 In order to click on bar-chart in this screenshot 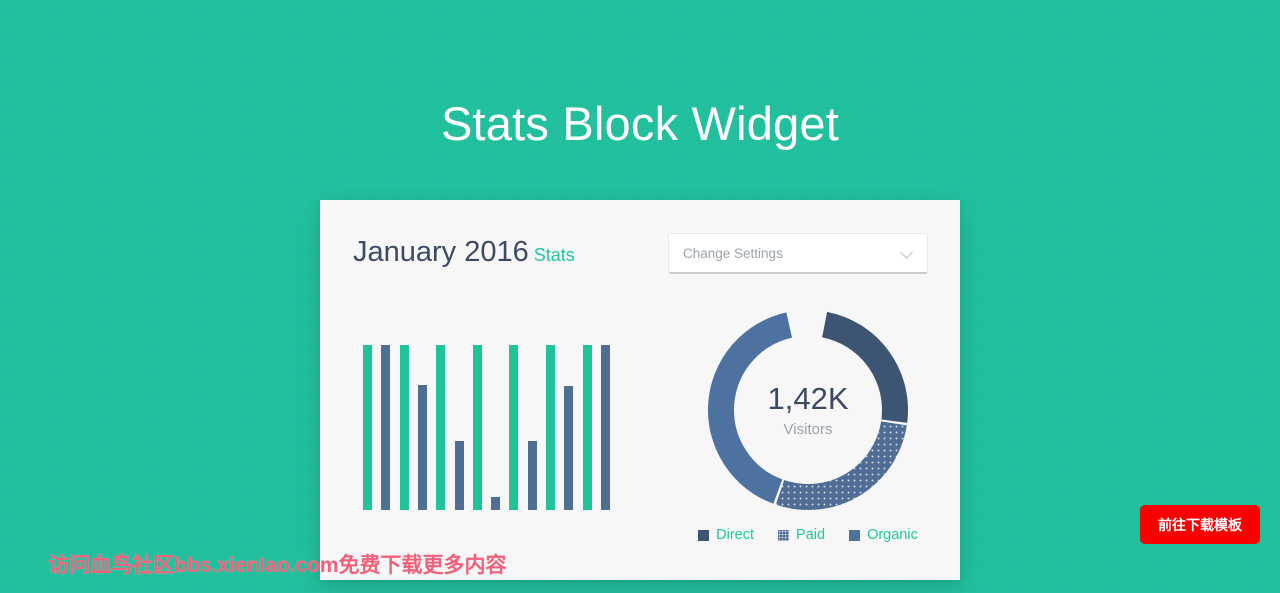, I will do `click(488, 427)`.